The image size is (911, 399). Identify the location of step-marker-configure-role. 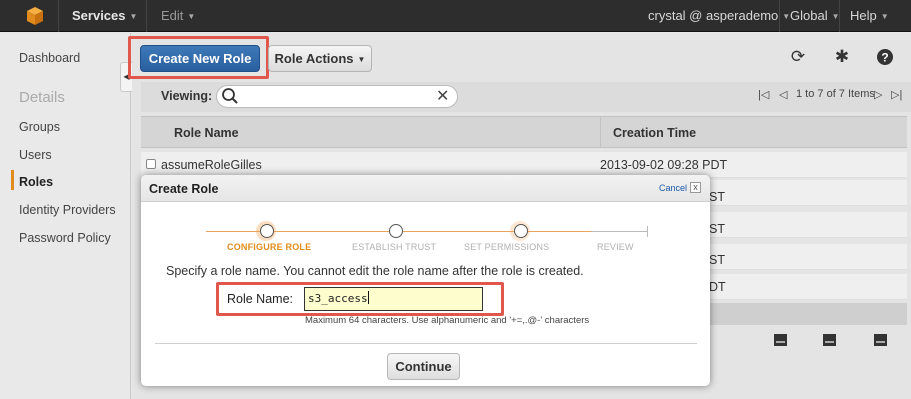
(267, 231).